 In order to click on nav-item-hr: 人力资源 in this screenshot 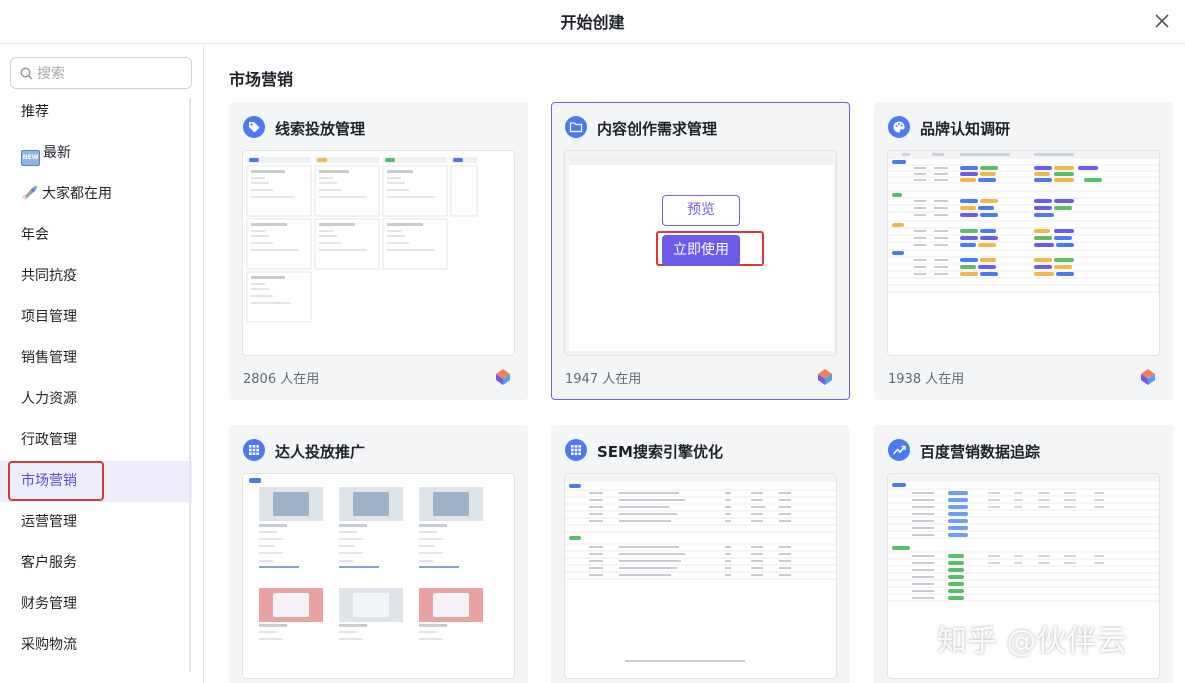, I will do `click(96, 399)`.